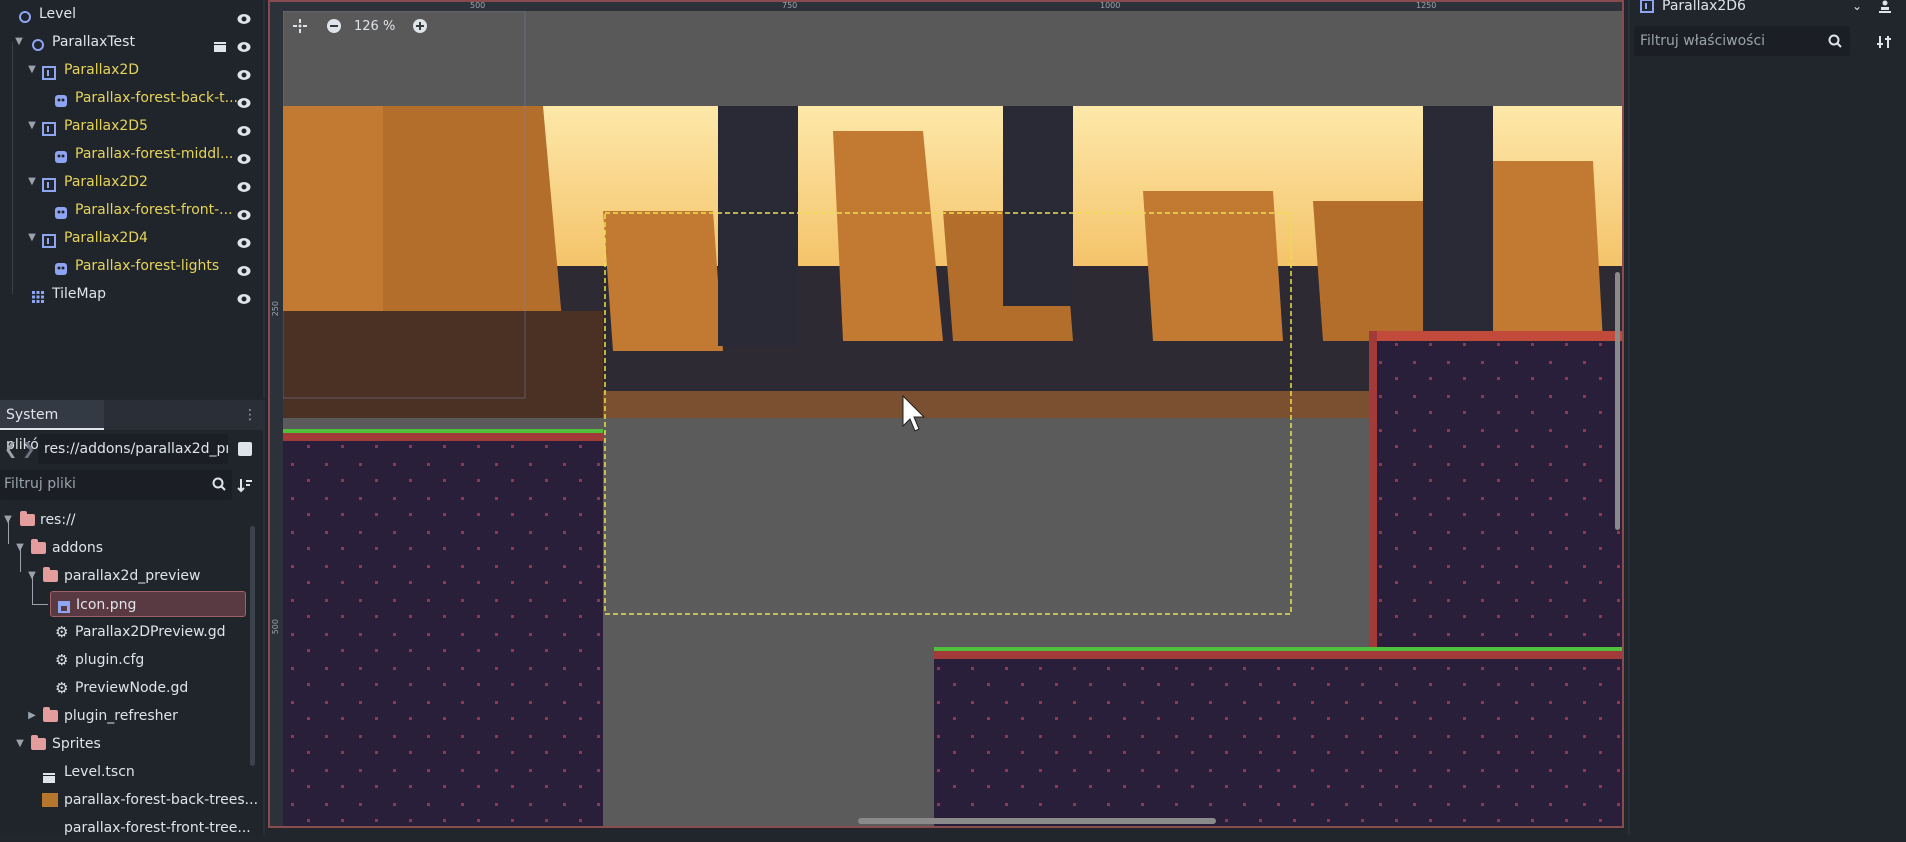  What do you see at coordinates (76, 744) in the screenshot?
I see `fs-item-label: Sprites` at bounding box center [76, 744].